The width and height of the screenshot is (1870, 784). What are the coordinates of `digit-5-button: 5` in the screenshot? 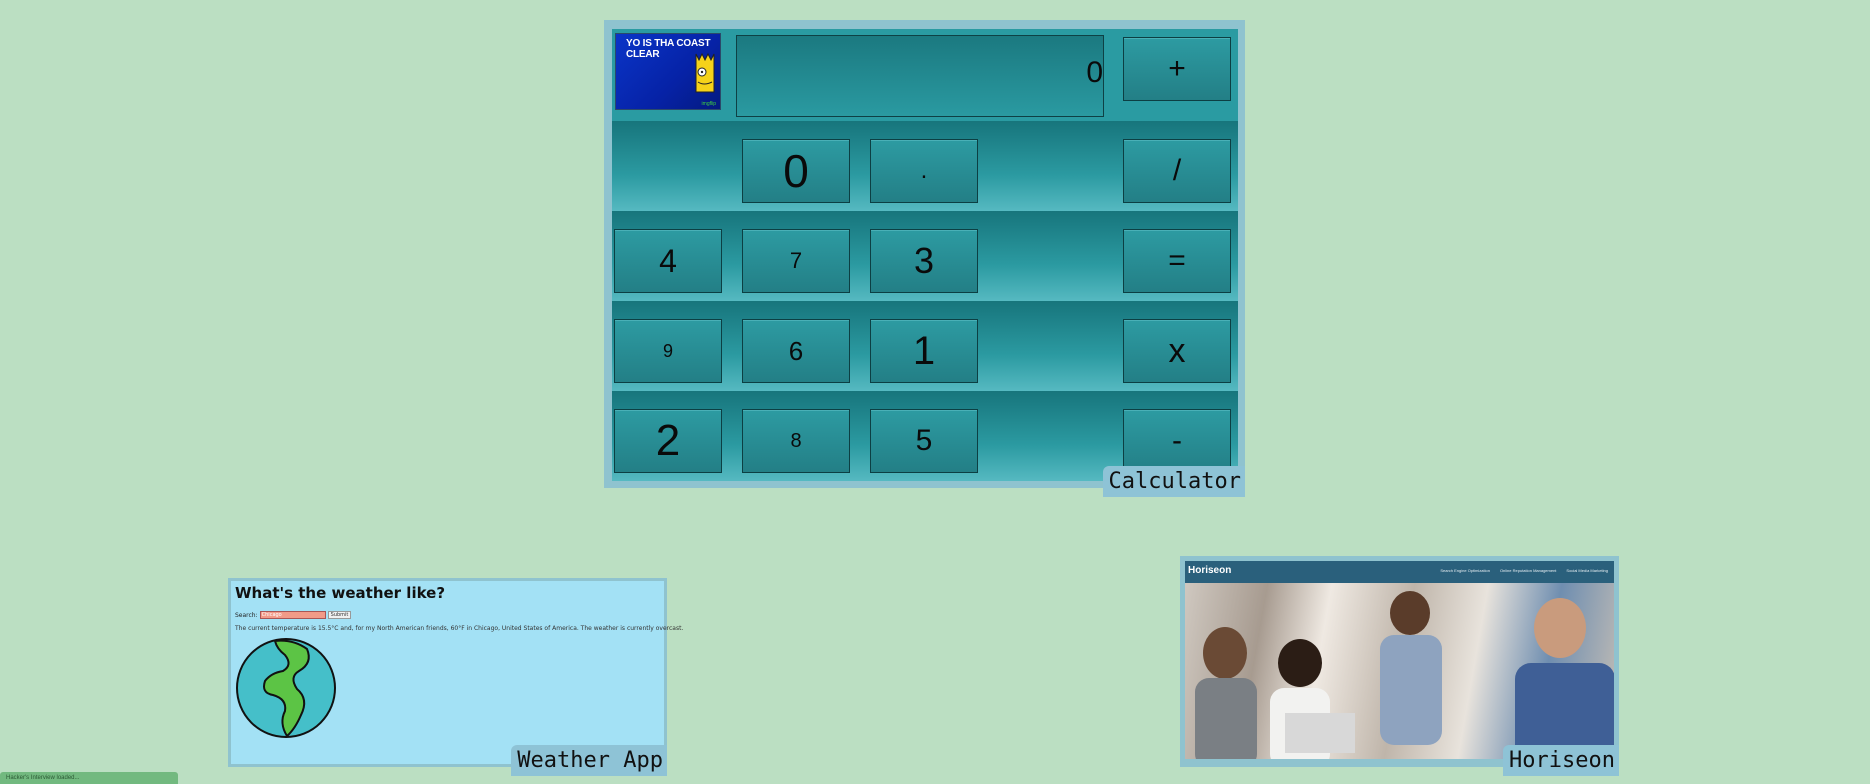 It's located at (924, 441).